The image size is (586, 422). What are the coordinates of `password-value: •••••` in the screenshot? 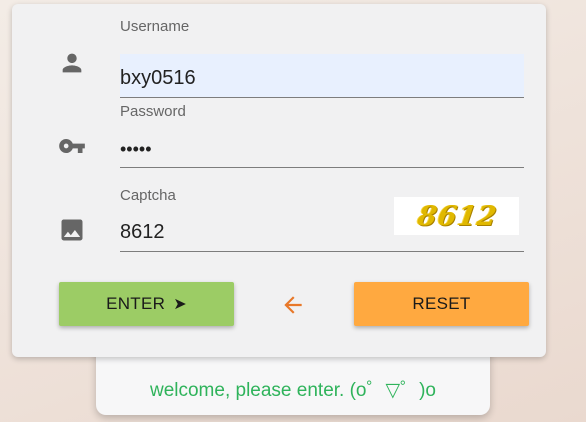 It's located at (136, 149).